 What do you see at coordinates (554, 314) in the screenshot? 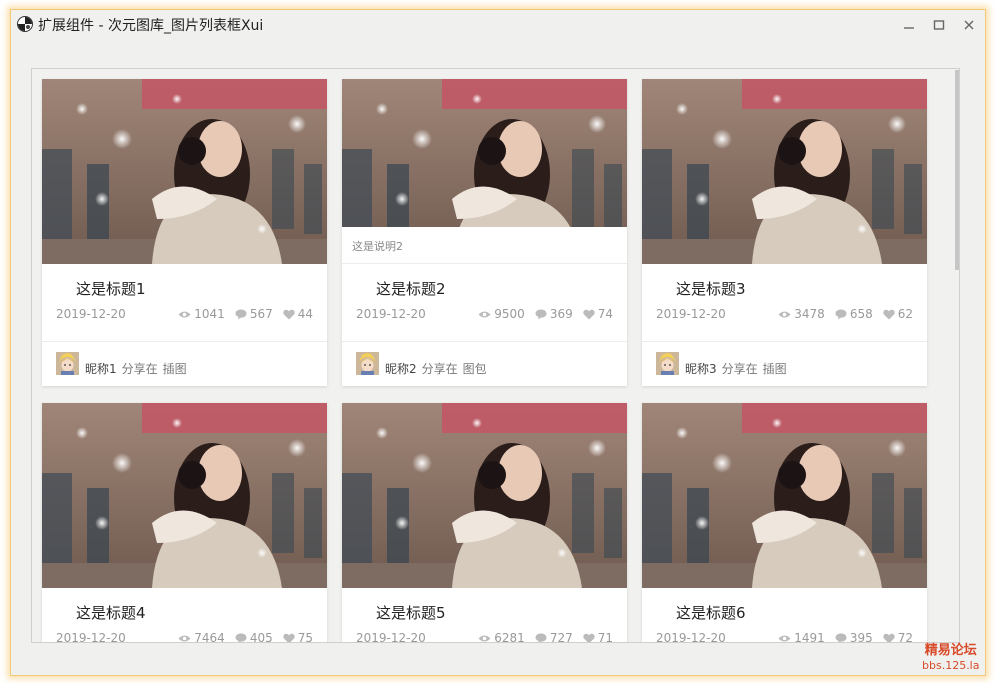
I see `comment-count: 369` at bounding box center [554, 314].